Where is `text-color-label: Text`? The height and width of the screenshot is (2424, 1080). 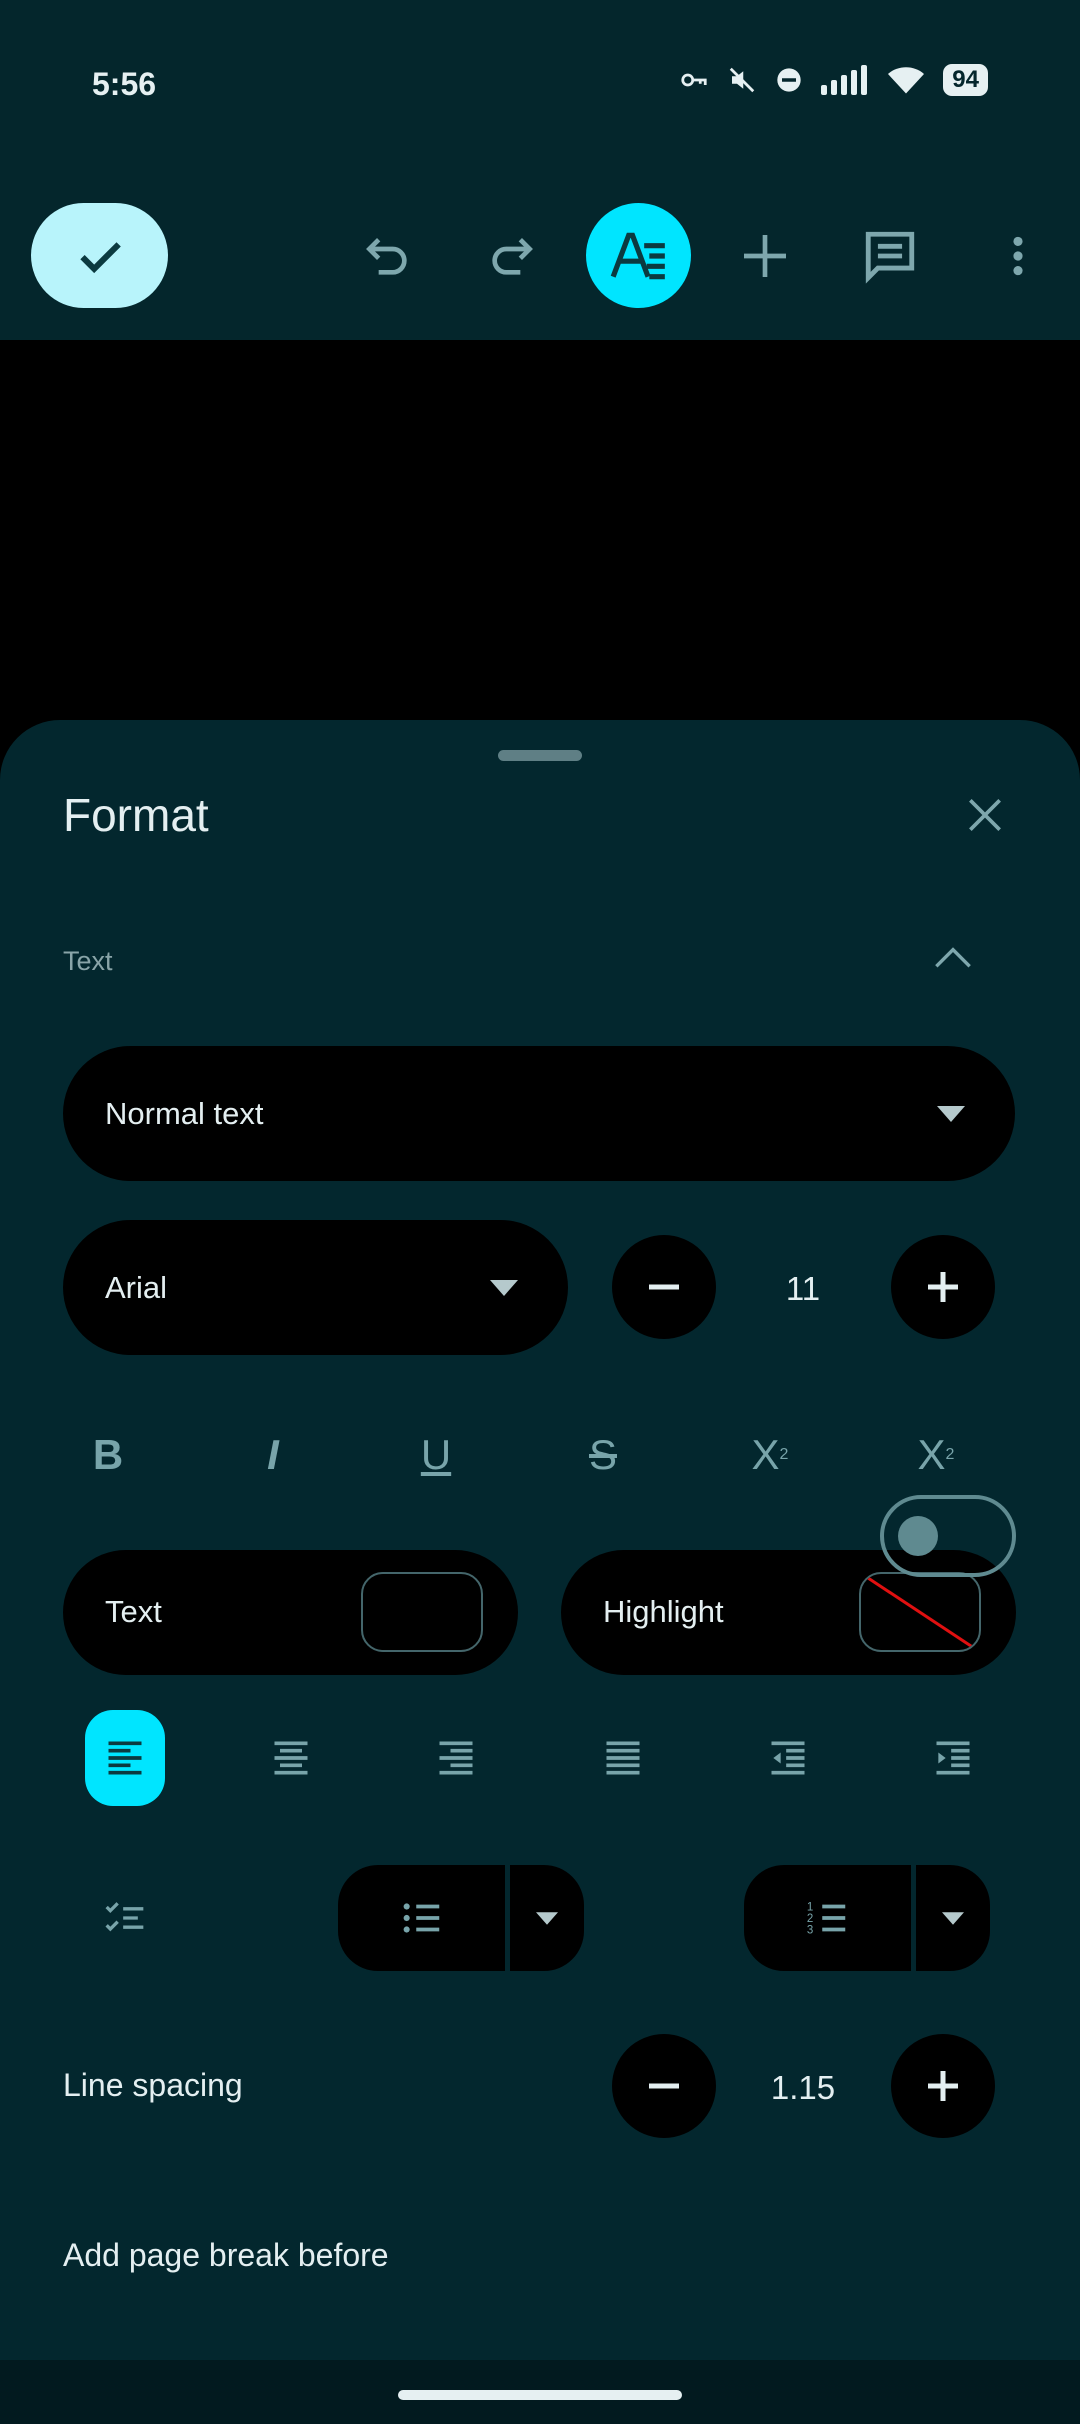 text-color-label: Text is located at coordinates (133, 1611).